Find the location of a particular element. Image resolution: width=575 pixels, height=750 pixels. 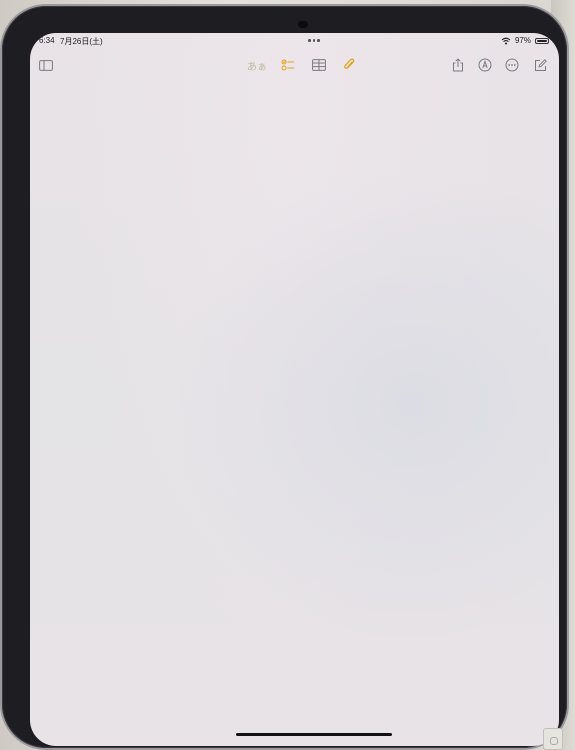

text-format-button: あぁ is located at coordinates (257, 65).